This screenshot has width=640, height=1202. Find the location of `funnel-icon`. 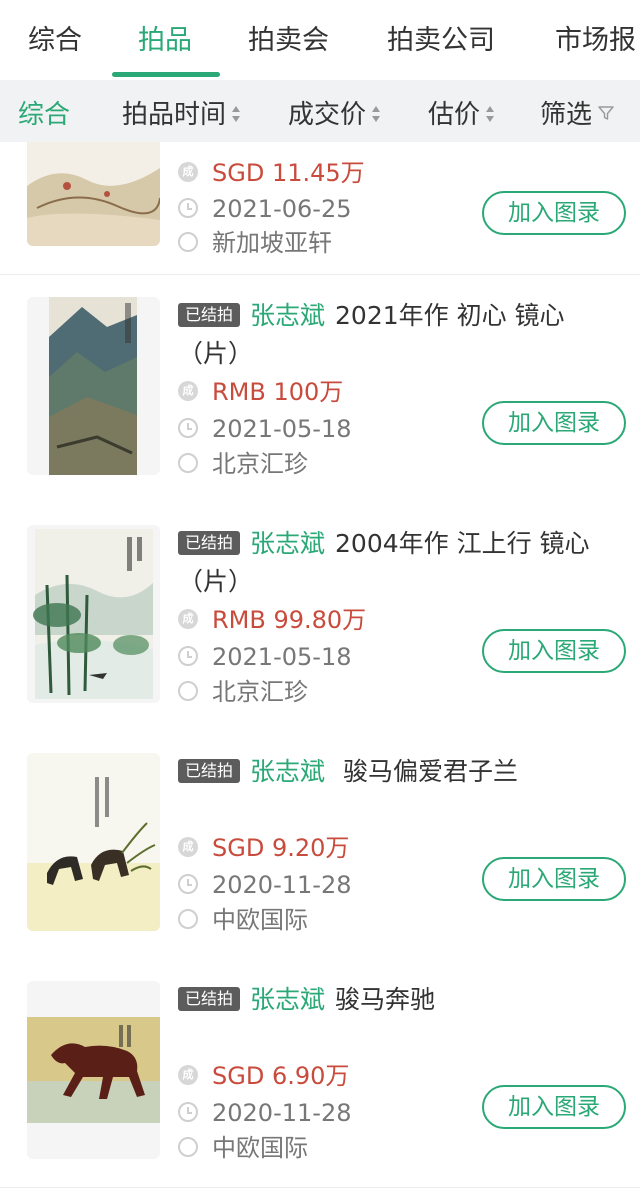

funnel-icon is located at coordinates (606, 112).